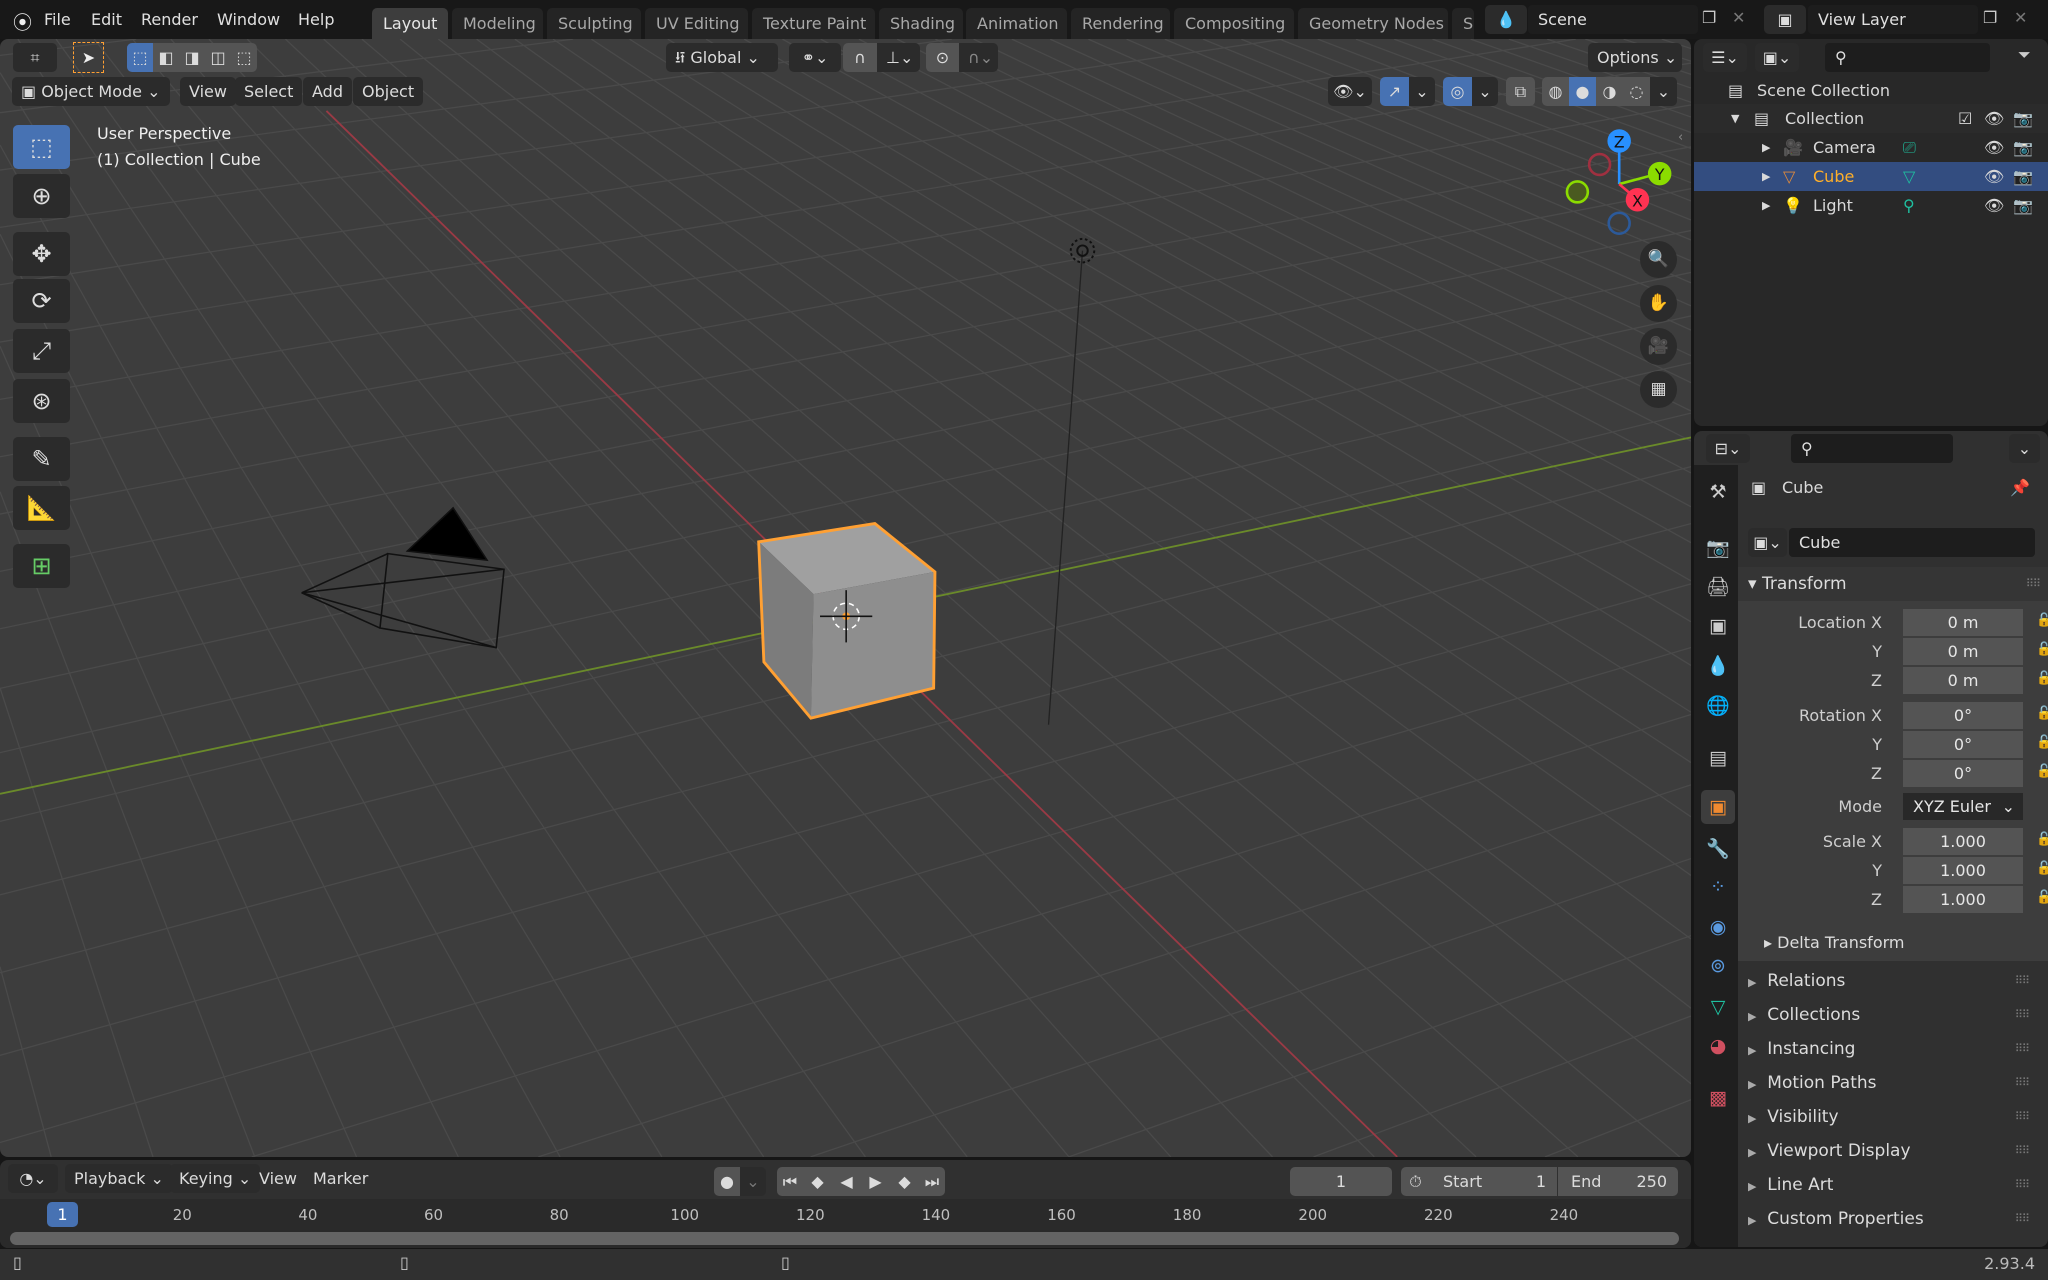 The width and height of the screenshot is (2048, 1280). Describe the element at coordinates (1728, 448) in the screenshot. I see `properties-editor-type-dropdown: ⊟⌄` at that location.